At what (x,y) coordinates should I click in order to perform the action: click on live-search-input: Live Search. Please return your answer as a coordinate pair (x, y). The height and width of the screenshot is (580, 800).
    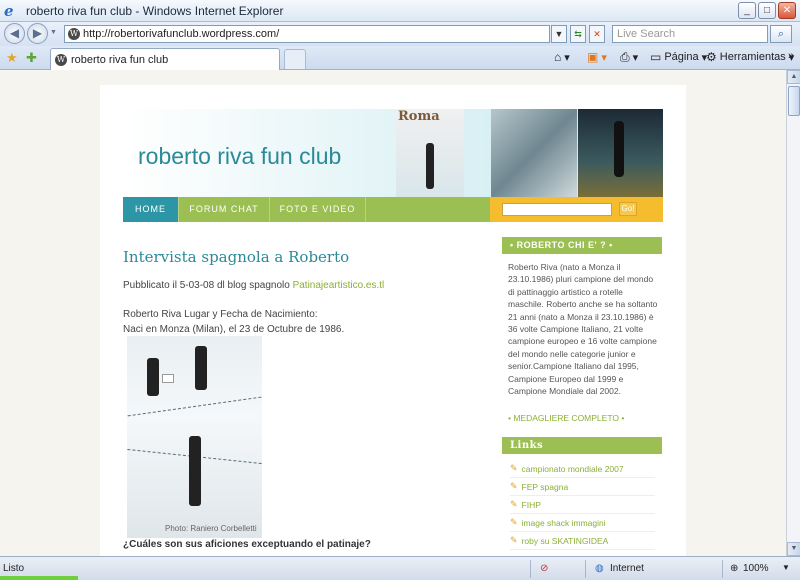
    Looking at the image, I should click on (690, 34).